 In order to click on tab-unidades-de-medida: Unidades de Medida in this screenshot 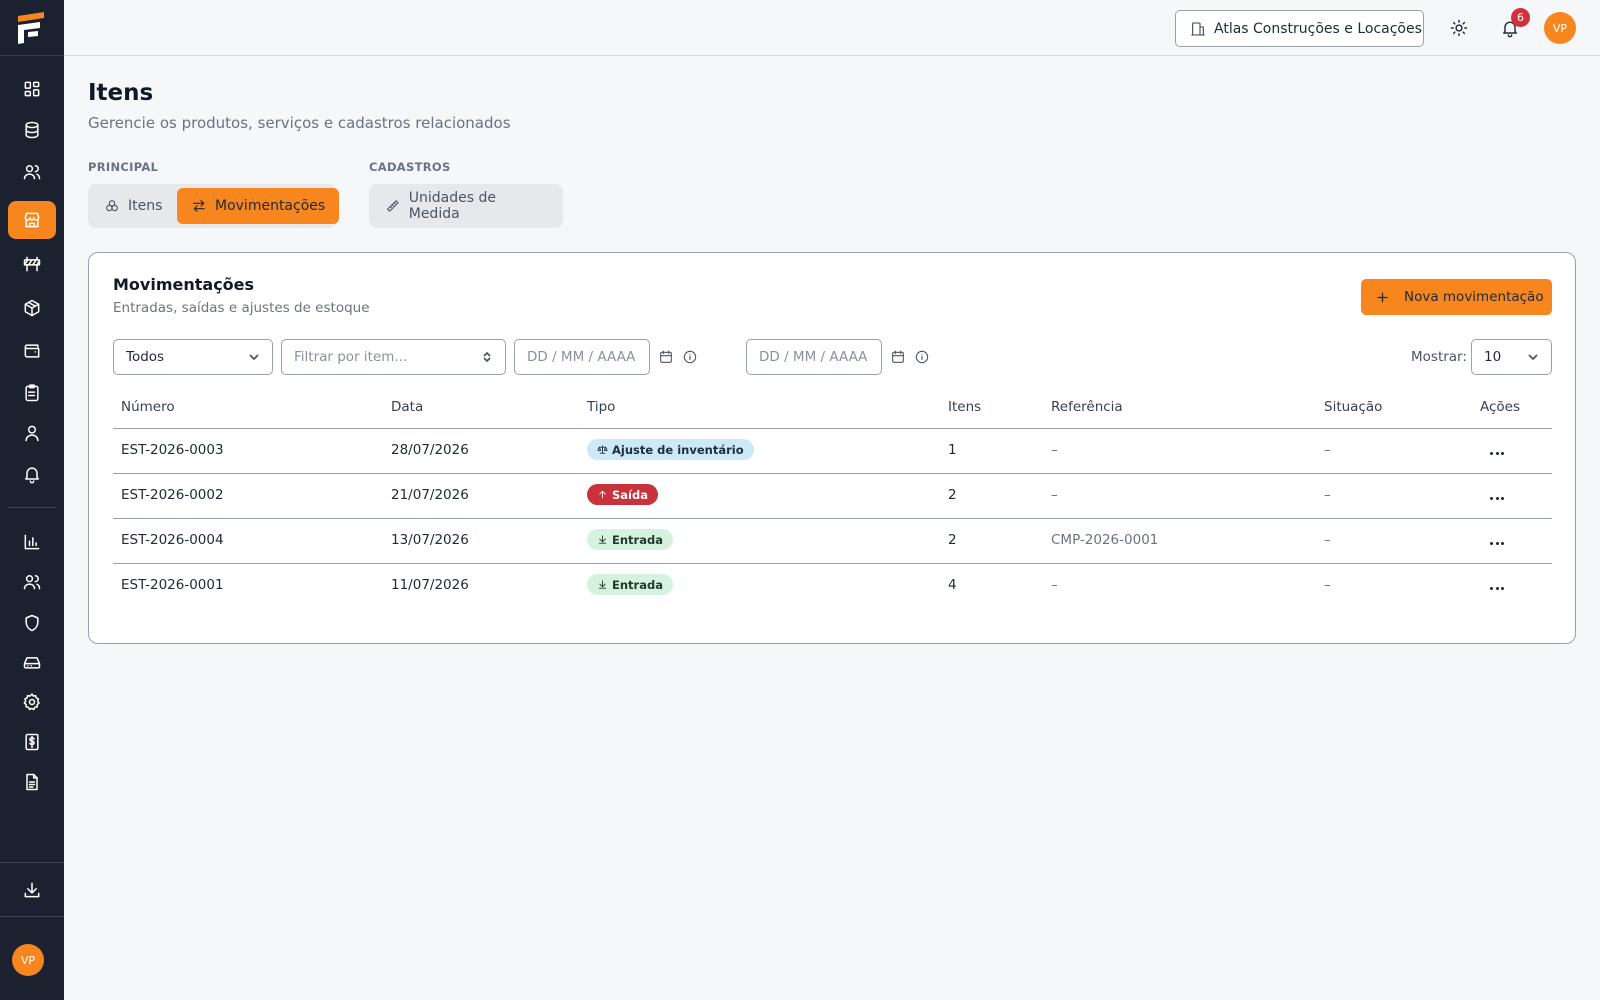, I will do `click(467, 206)`.